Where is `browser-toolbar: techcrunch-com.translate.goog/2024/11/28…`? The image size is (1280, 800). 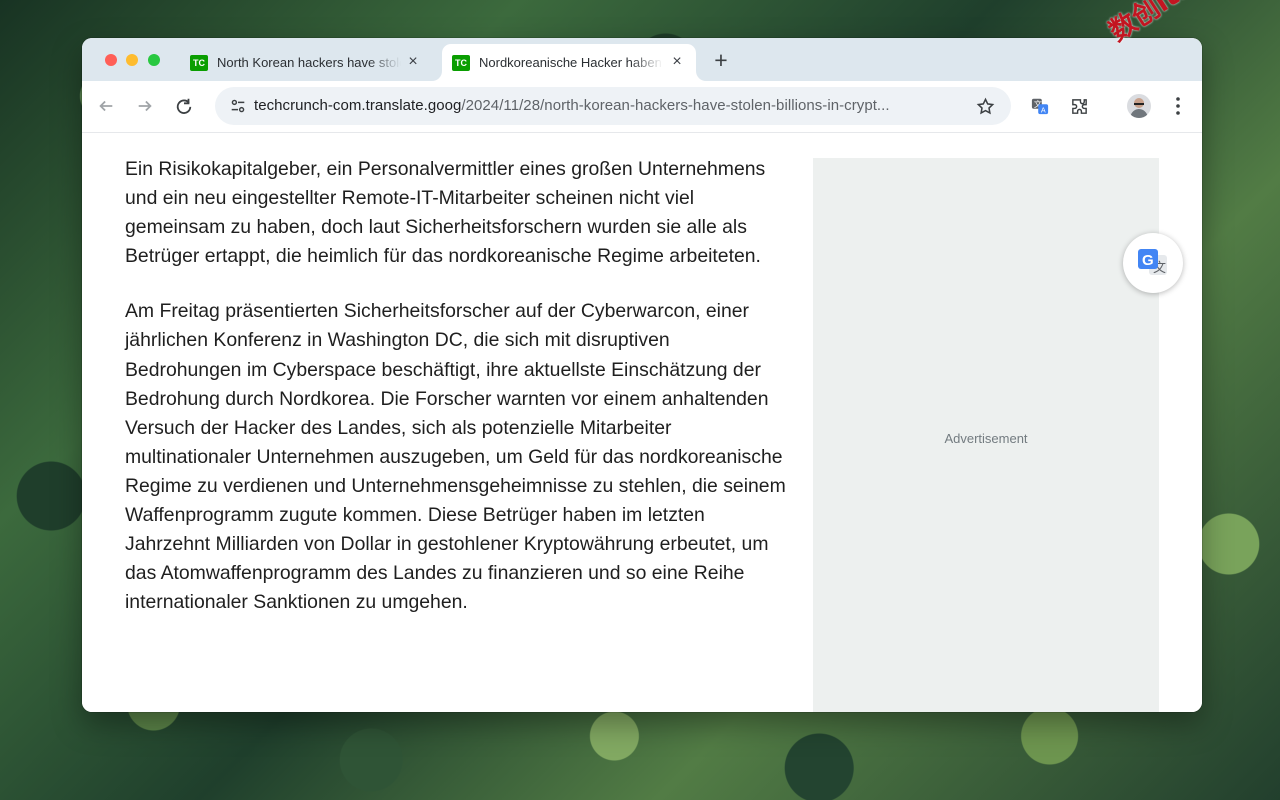
browser-toolbar: techcrunch-com.translate.goog/2024/11/28… is located at coordinates (642, 107).